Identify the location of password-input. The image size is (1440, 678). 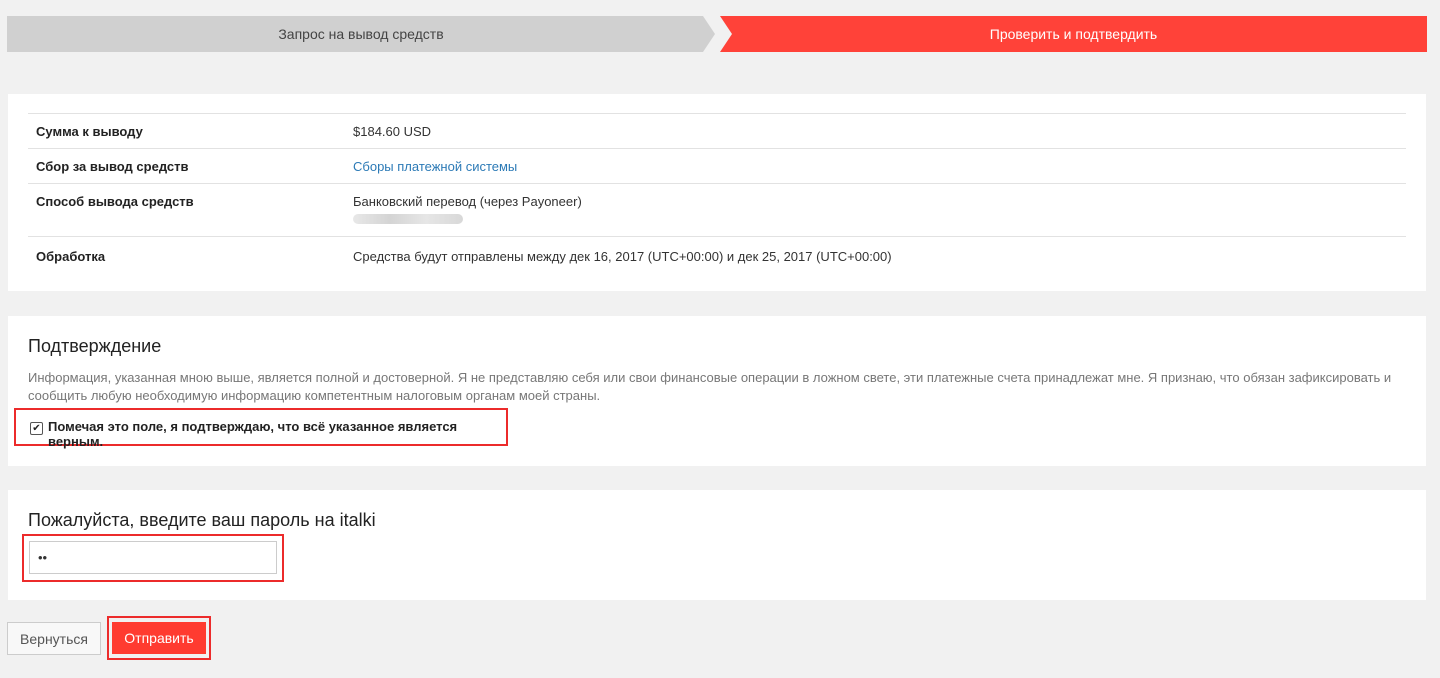
(153, 557).